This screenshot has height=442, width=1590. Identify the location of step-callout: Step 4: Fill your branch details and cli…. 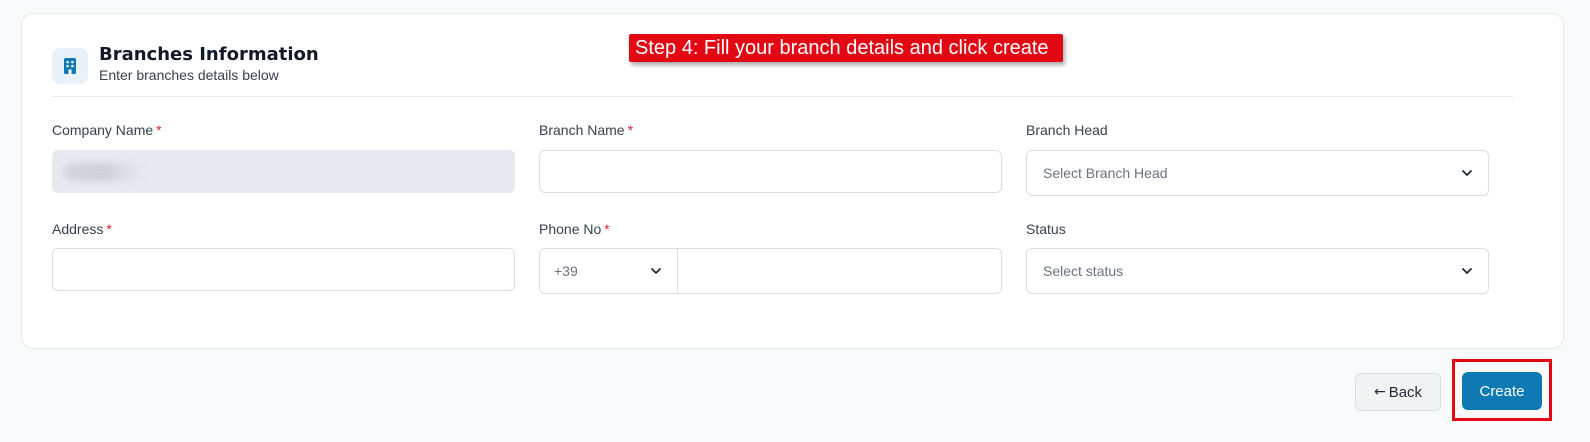
(846, 48).